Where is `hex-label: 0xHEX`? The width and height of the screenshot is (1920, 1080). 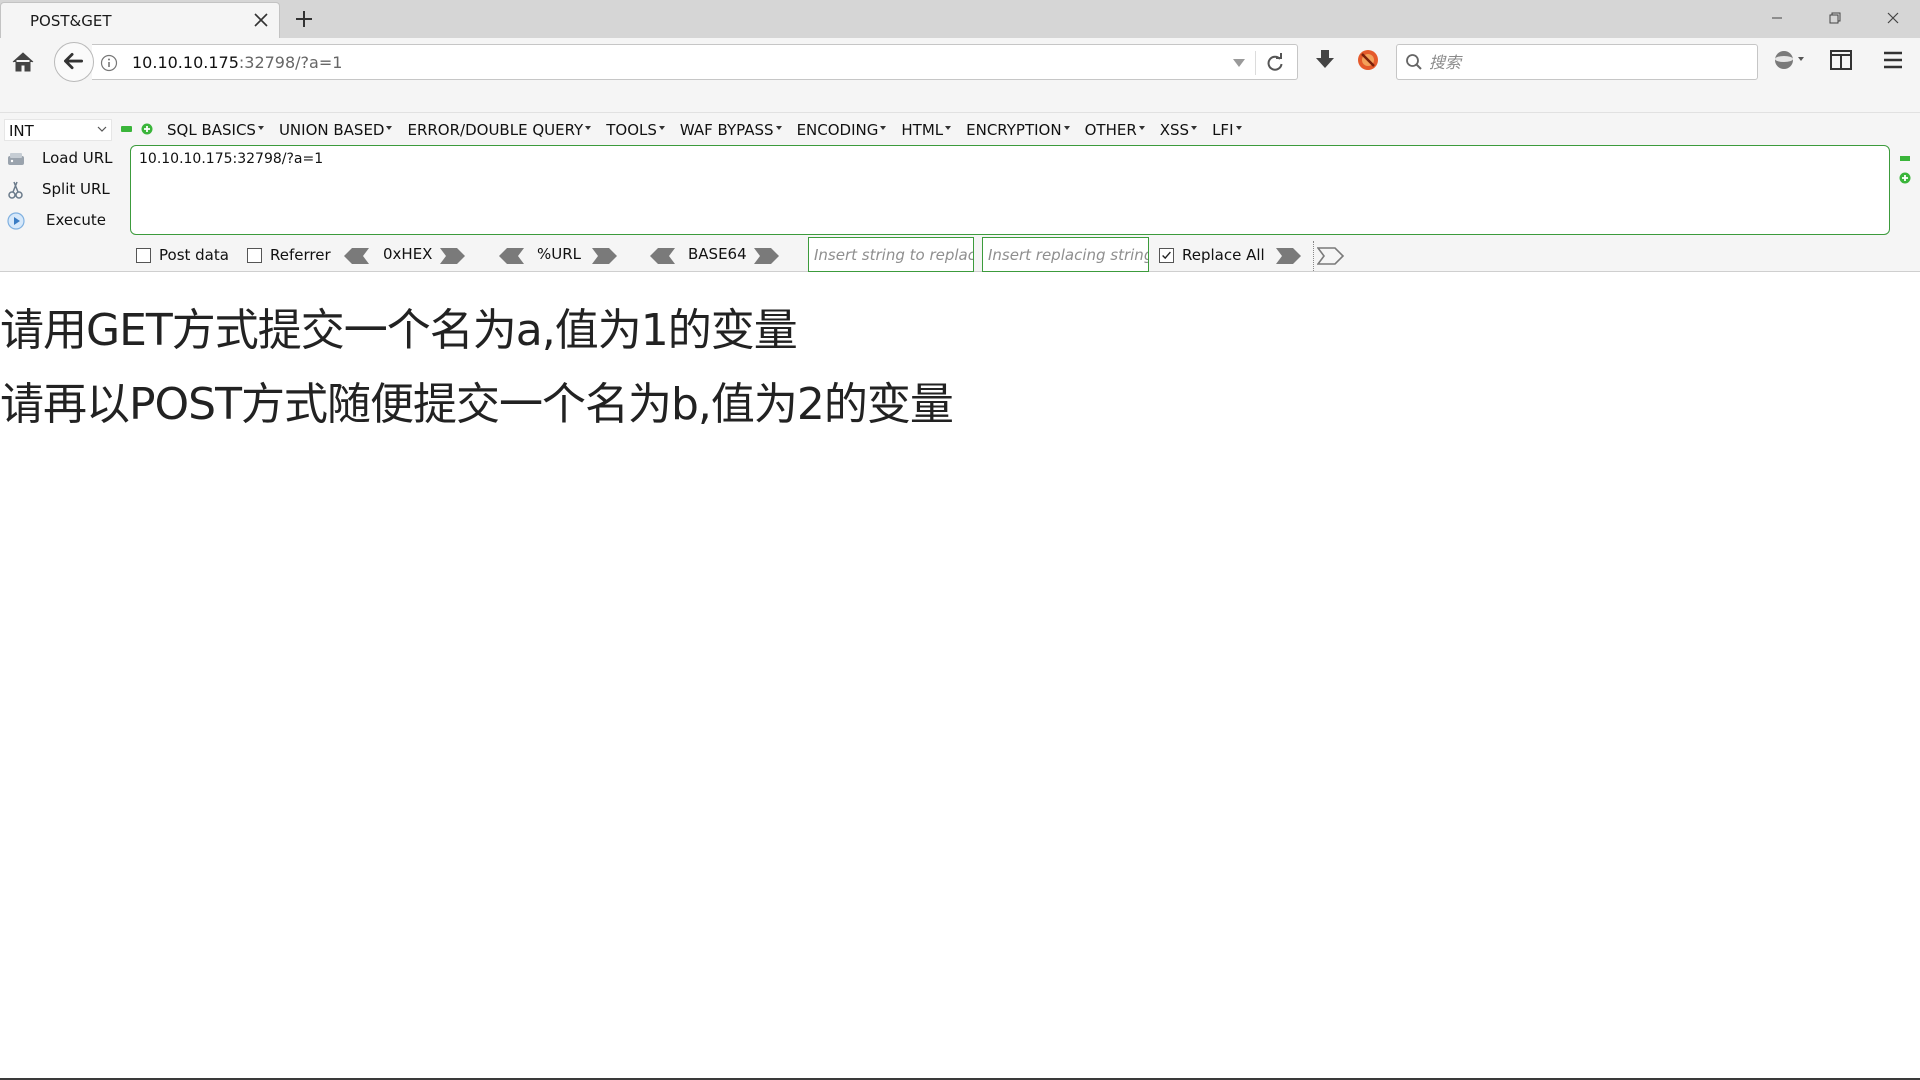 hex-label: 0xHEX is located at coordinates (408, 254).